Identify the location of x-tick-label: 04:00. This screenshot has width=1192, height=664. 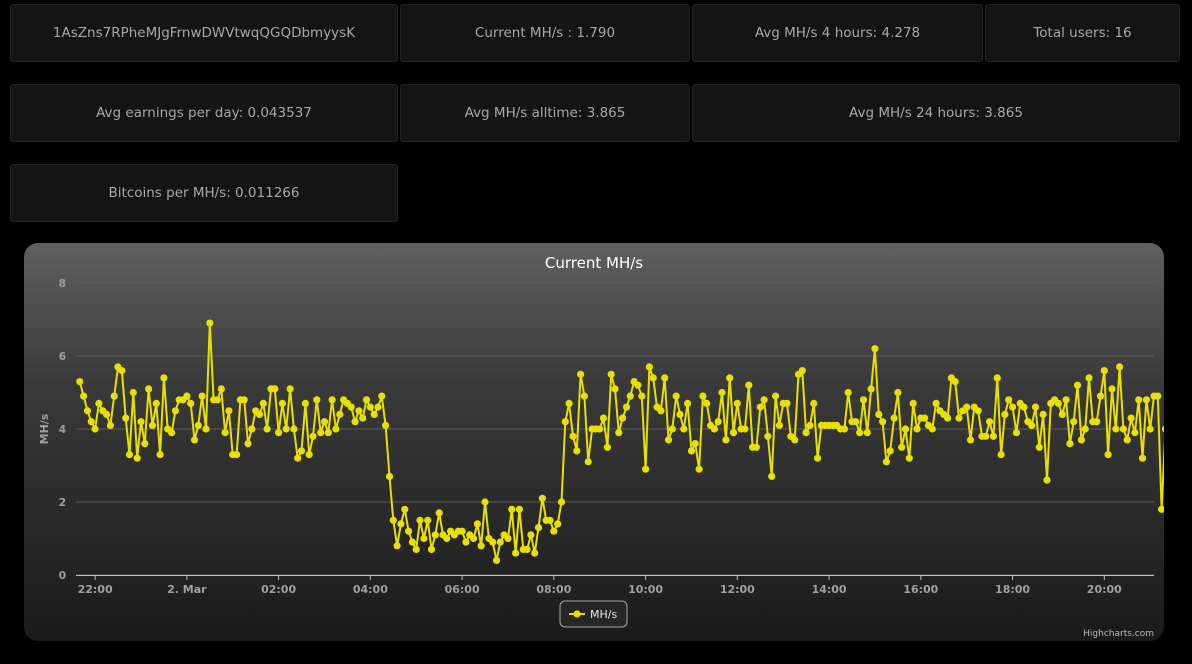
(370, 589).